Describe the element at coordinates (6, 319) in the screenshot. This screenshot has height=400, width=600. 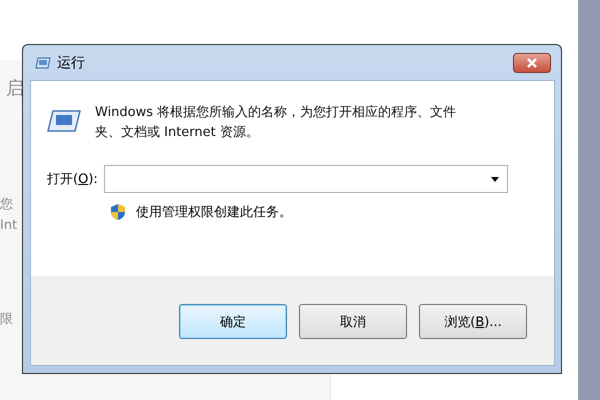
I see `background-text: 限` at that location.